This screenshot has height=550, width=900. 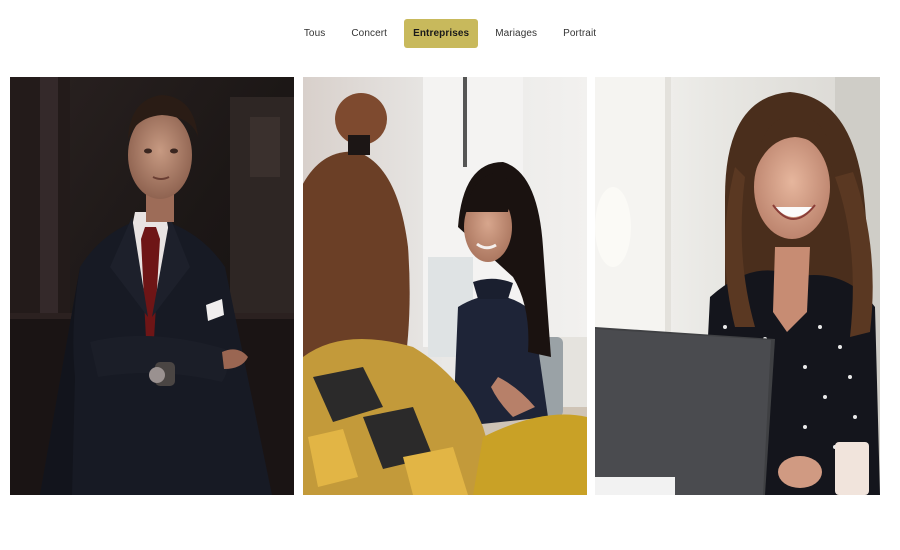 What do you see at coordinates (315, 33) in the screenshot?
I see `filter-tab-tous: Tous` at bounding box center [315, 33].